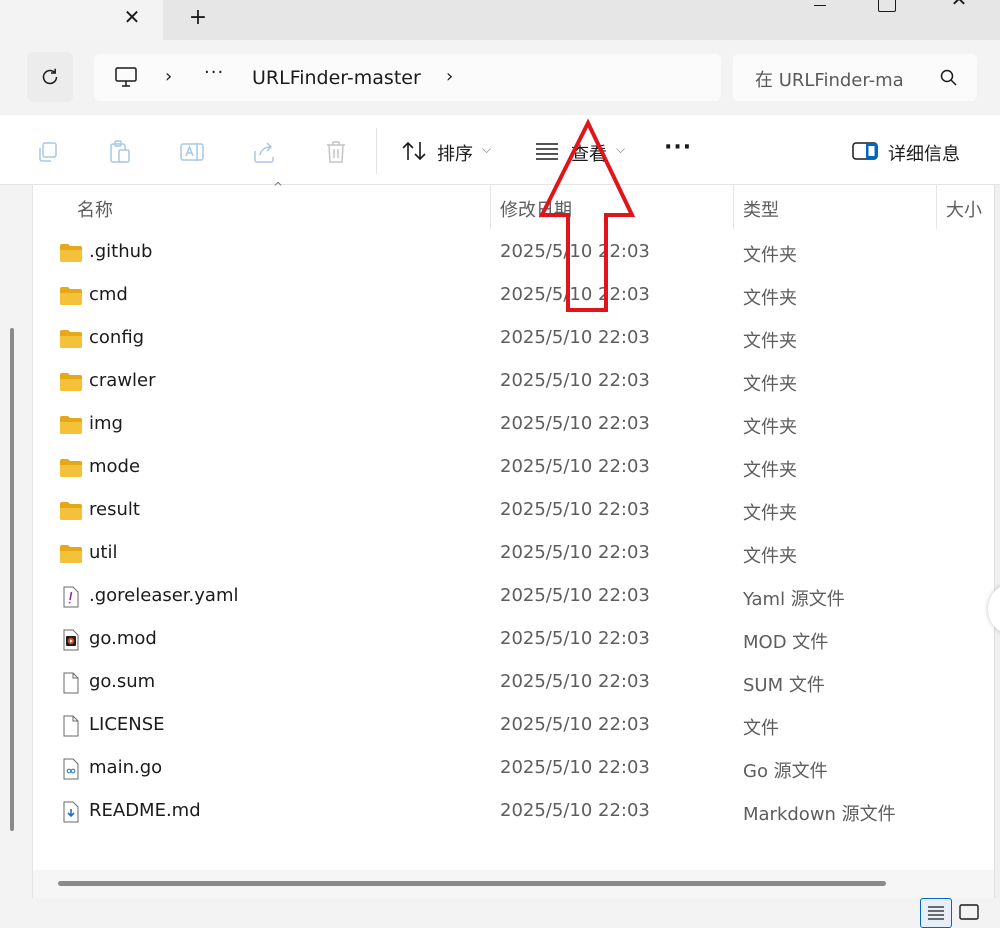 The image size is (1000, 928). I want to click on horizontal-scrollbar, so click(472, 883).